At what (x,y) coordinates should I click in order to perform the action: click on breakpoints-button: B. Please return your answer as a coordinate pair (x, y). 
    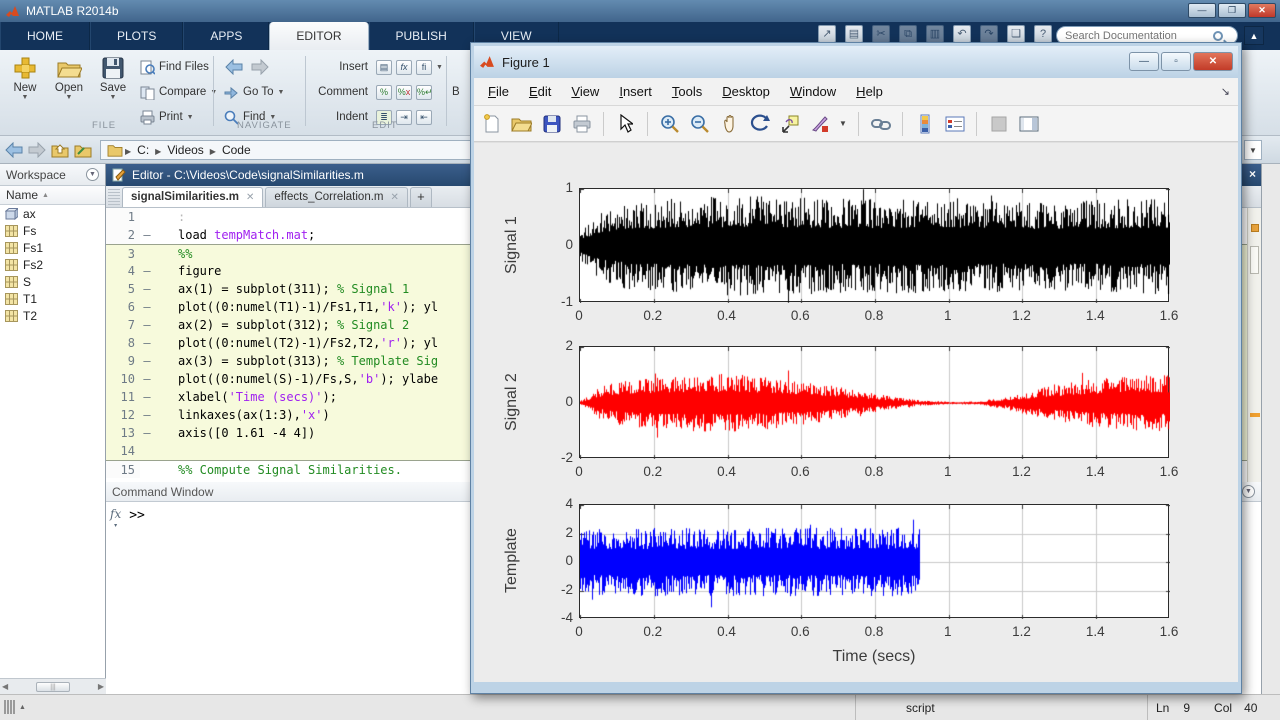
    Looking at the image, I should click on (456, 92).